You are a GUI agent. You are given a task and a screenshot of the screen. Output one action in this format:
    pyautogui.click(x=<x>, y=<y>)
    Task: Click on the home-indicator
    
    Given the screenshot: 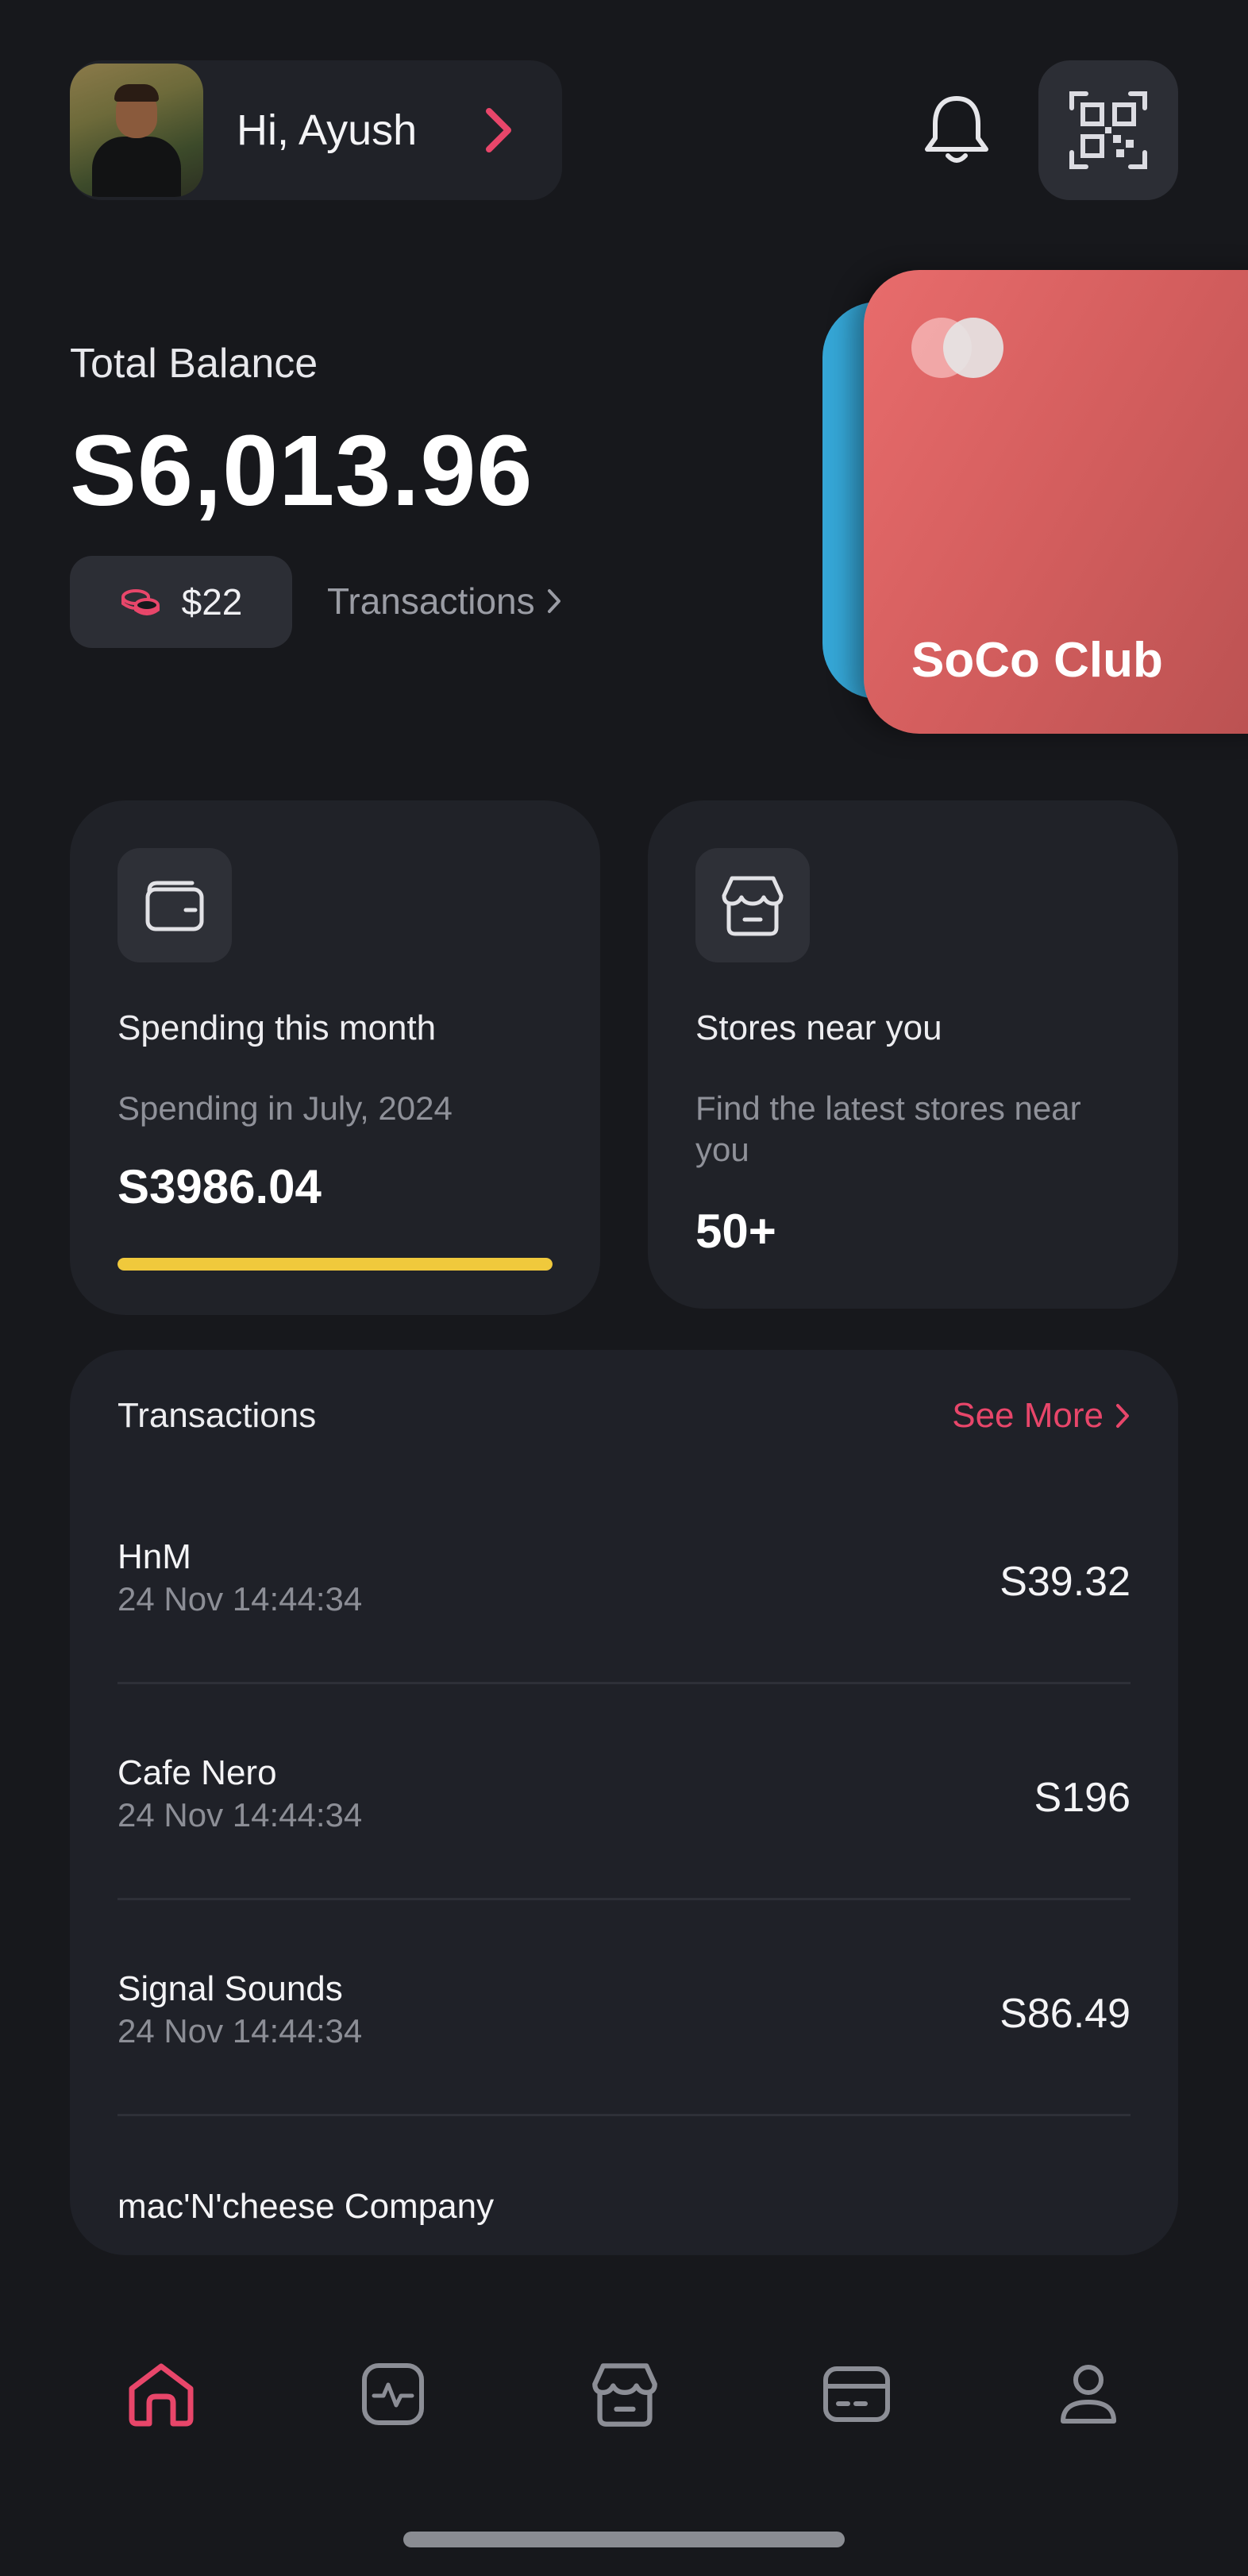 What is the action you would take?
    pyautogui.click(x=624, y=2539)
    